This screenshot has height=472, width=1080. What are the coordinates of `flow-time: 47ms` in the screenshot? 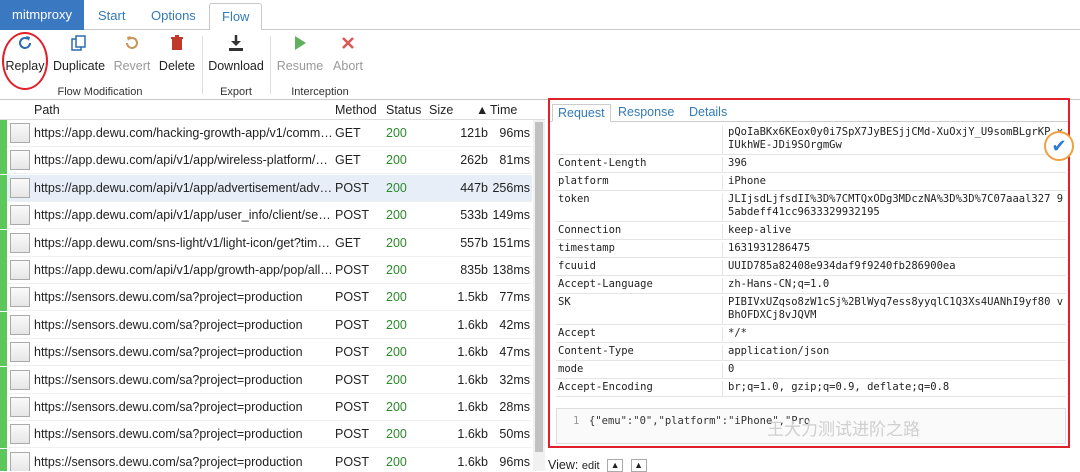 It's located at (514, 352).